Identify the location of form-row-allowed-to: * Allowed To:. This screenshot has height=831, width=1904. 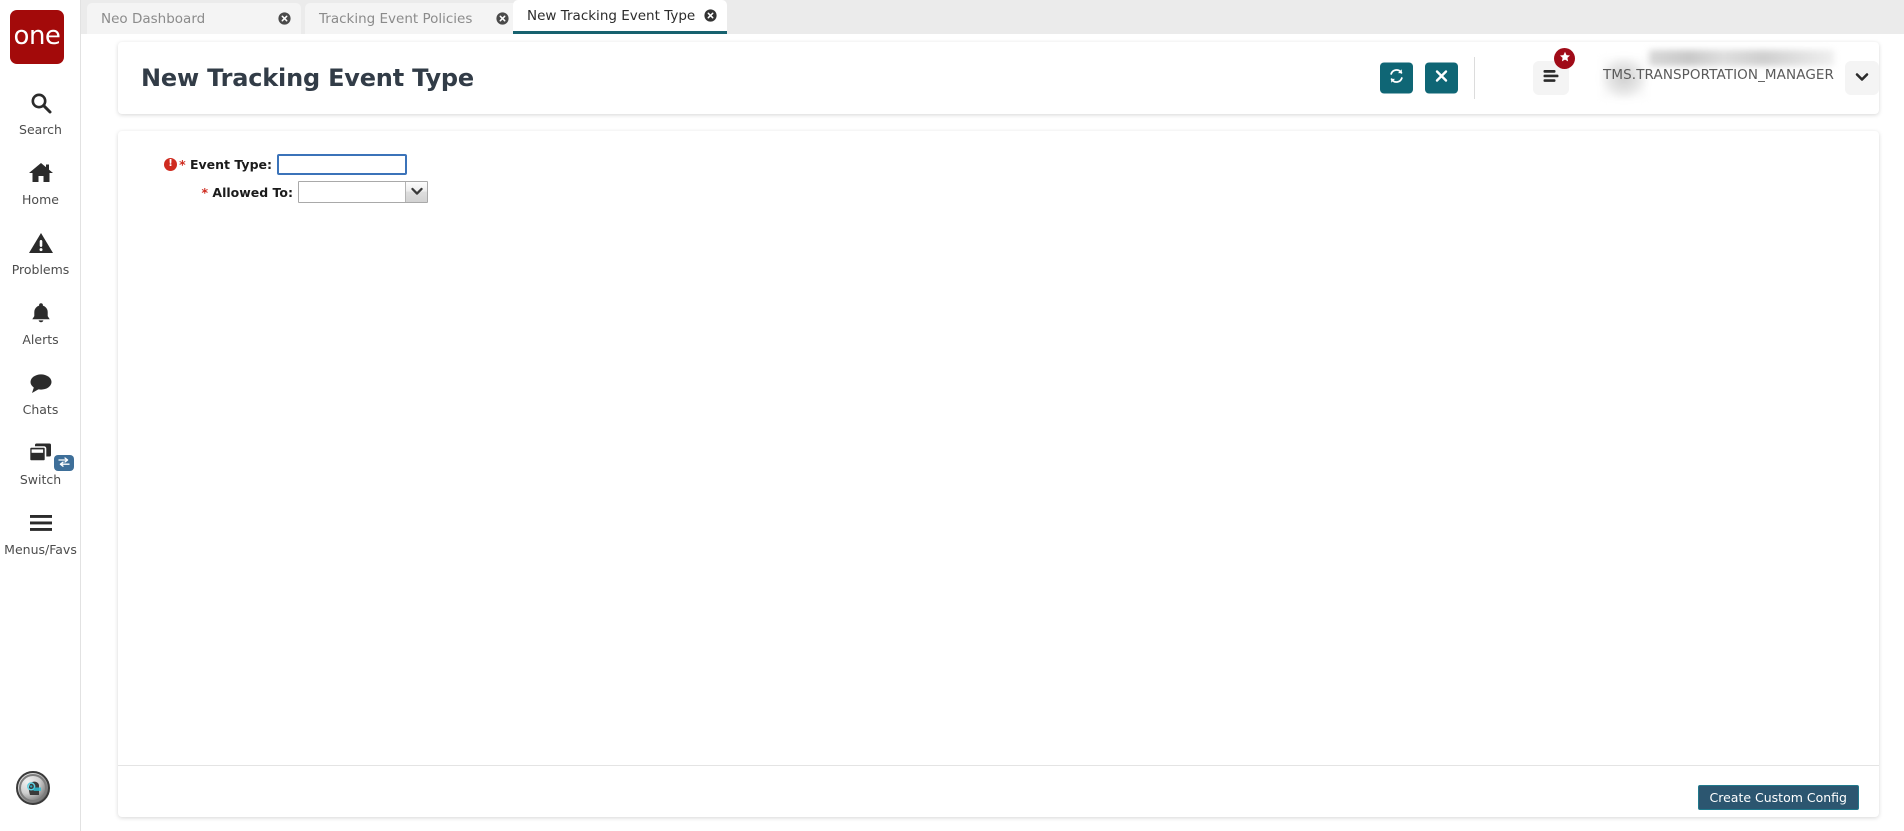
(296, 192).